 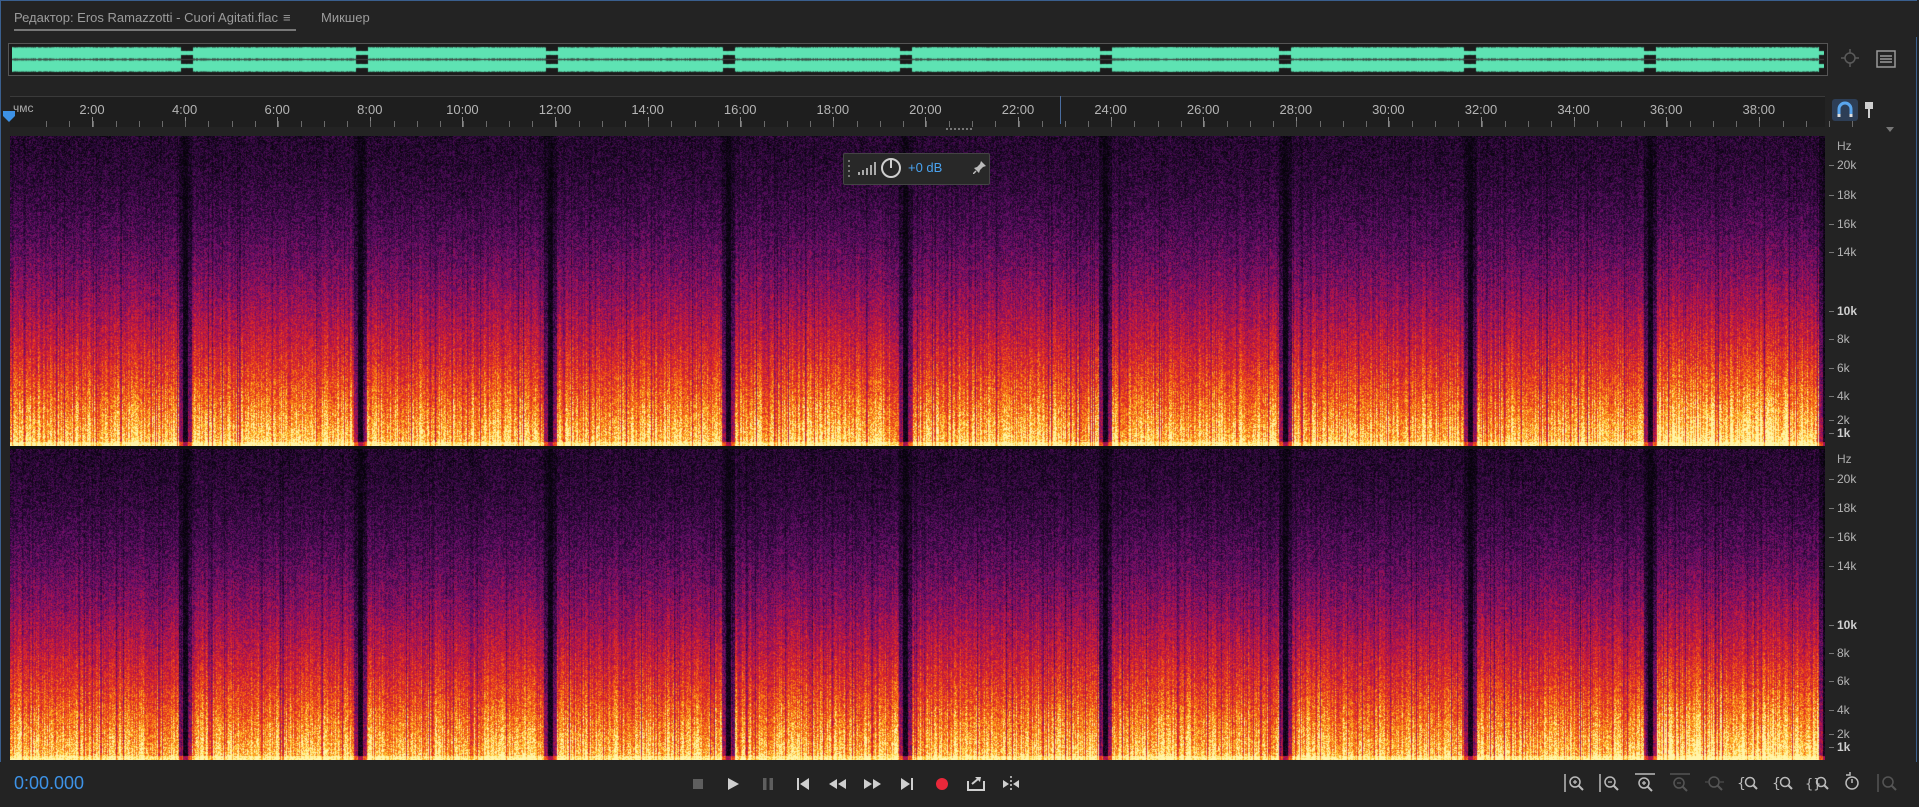 What do you see at coordinates (1890, 129) in the screenshot?
I see `chevron-down-icon` at bounding box center [1890, 129].